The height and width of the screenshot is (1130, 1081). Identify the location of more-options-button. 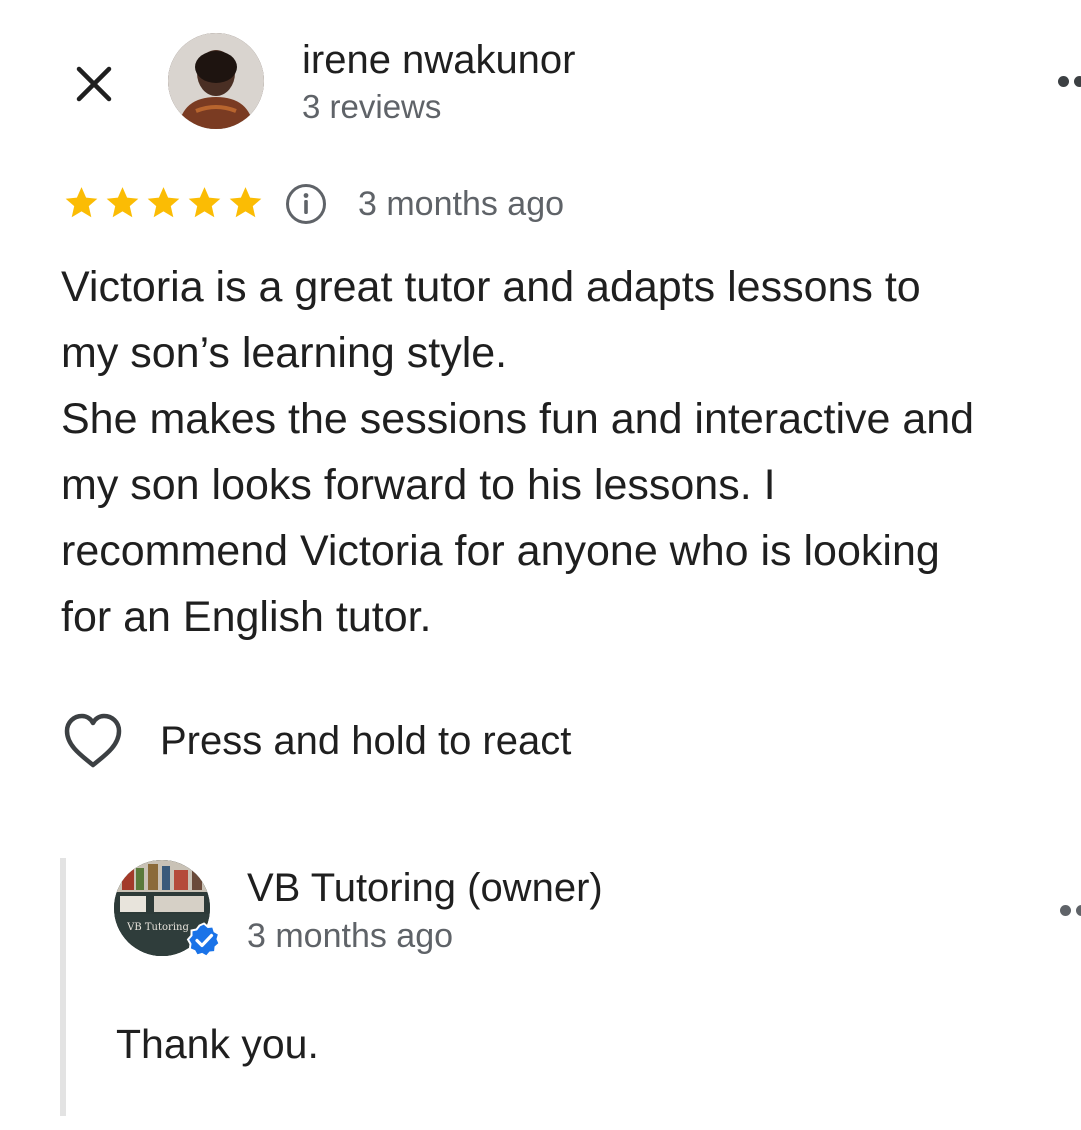
(1066, 81).